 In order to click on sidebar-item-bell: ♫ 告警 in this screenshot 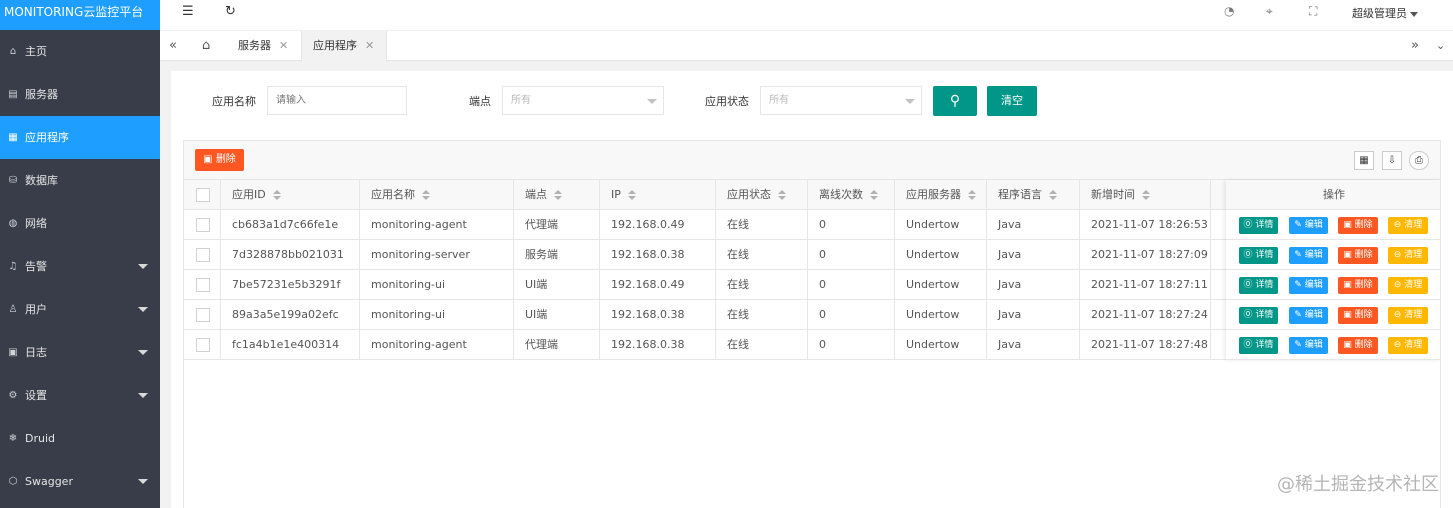, I will do `click(80, 266)`.